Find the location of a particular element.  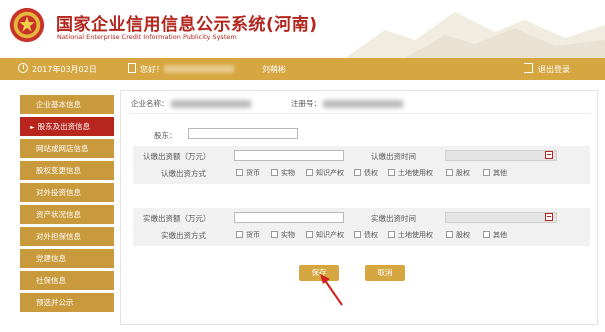

sidebar-item-label: 社保信息 is located at coordinates (51, 280).